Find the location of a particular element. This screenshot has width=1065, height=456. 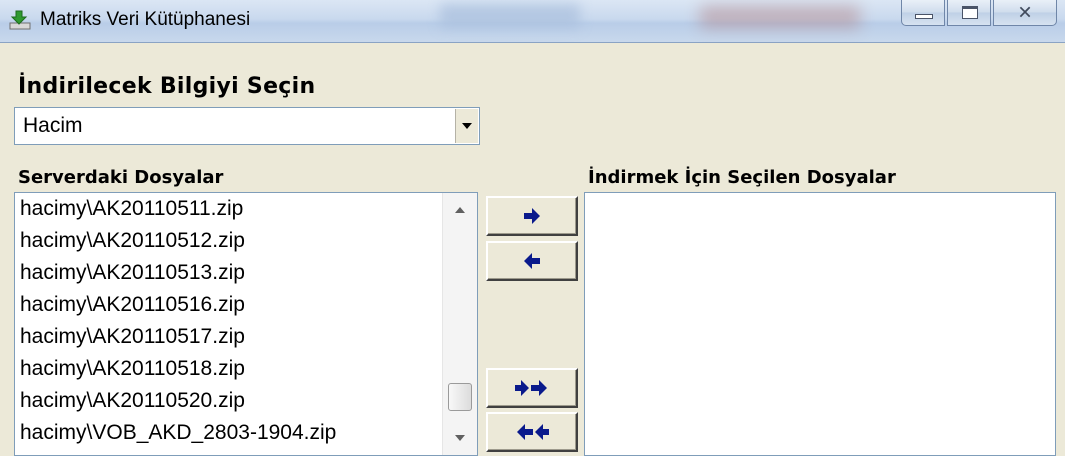

scroll-up-icon is located at coordinates (460, 210).